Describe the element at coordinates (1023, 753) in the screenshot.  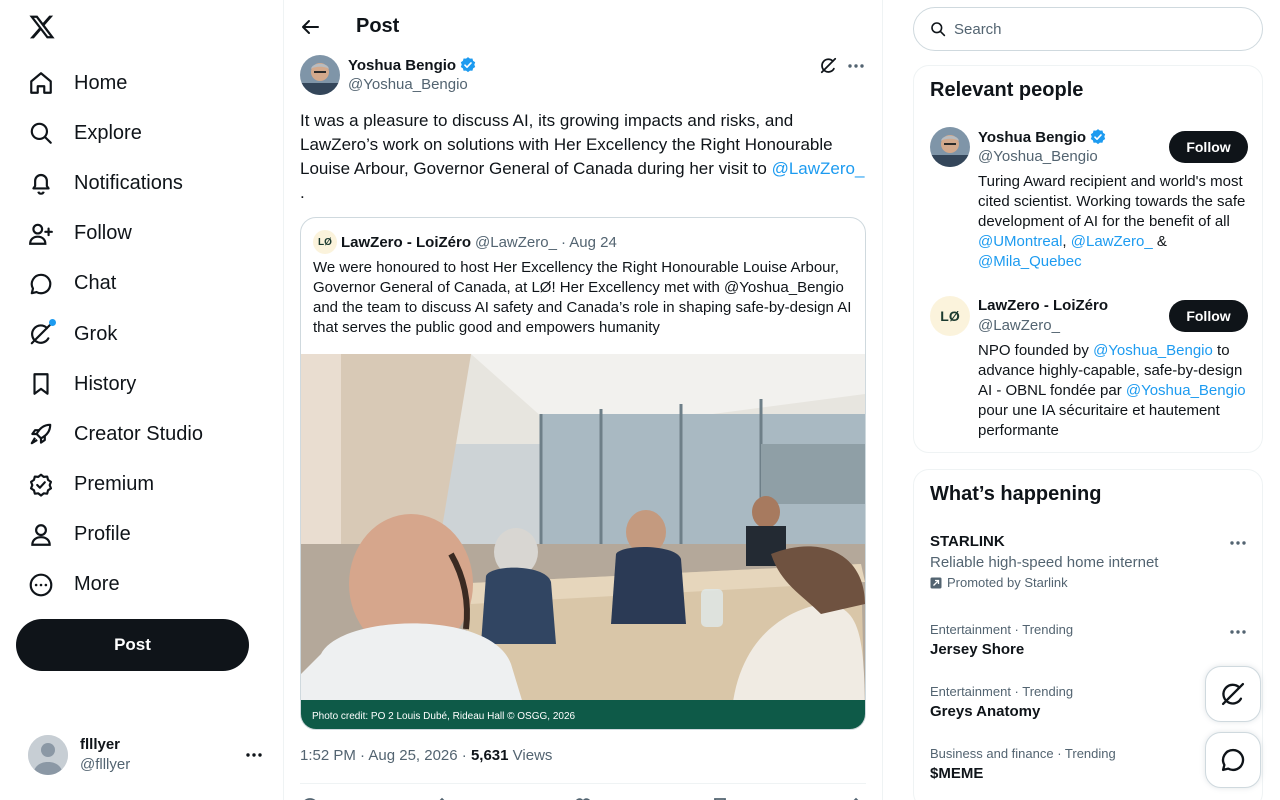
I see `trend-category: Business and finance · Trending` at that location.